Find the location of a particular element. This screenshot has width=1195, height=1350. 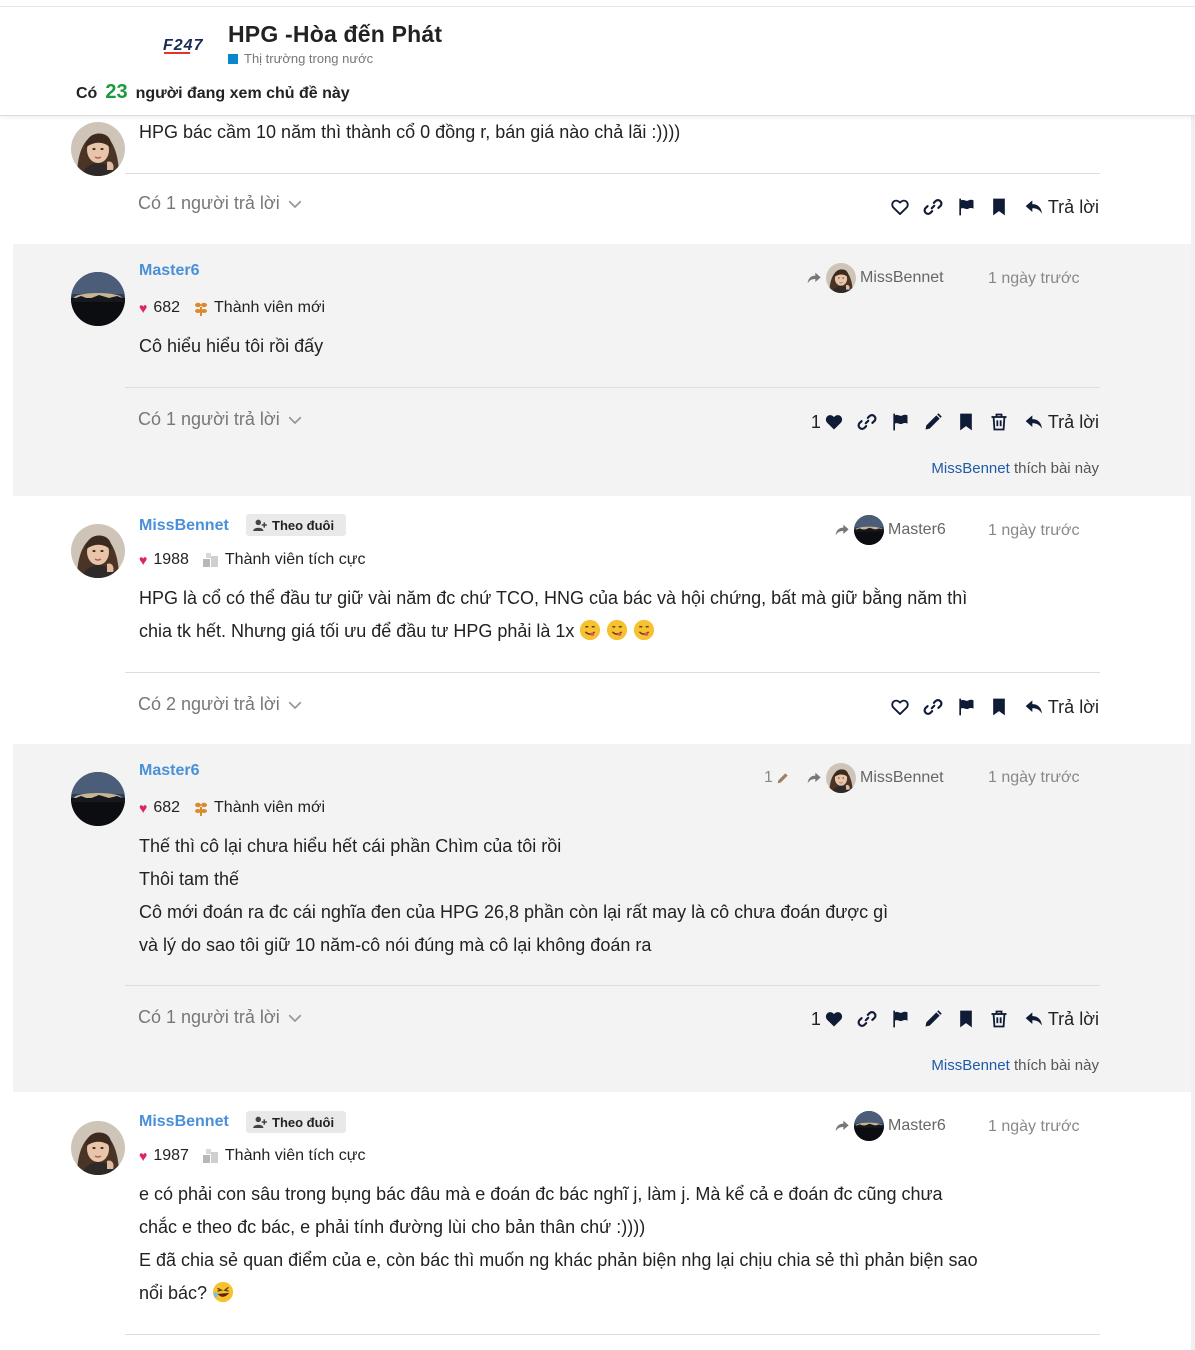

post-actions: 1 Trả lời is located at coordinates (955, 422).